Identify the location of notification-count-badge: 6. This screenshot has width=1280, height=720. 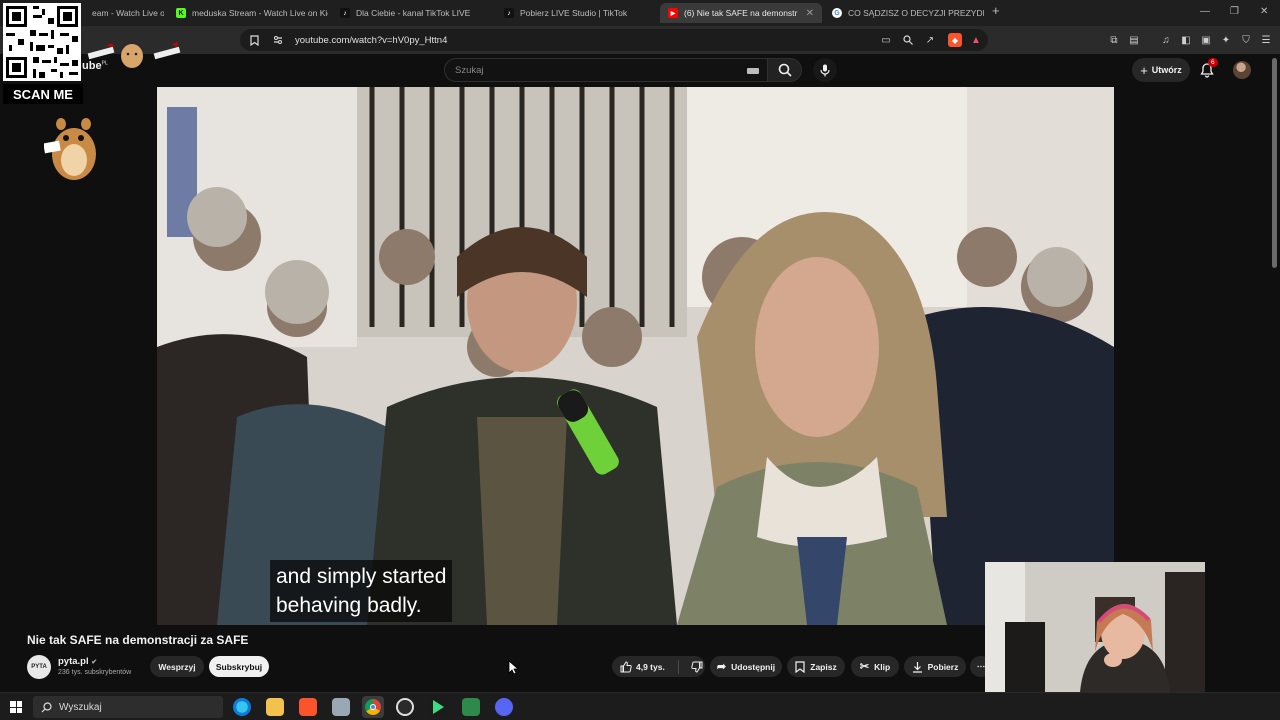
(1213, 62).